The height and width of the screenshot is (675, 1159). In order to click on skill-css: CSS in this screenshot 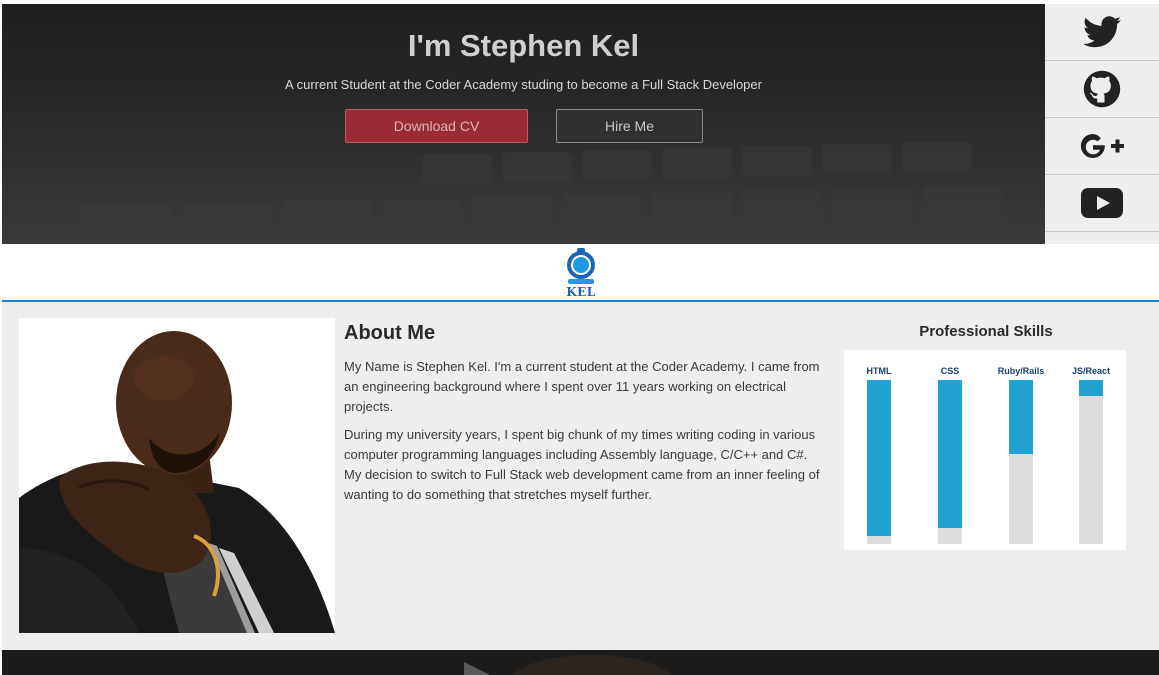, I will do `click(950, 455)`.